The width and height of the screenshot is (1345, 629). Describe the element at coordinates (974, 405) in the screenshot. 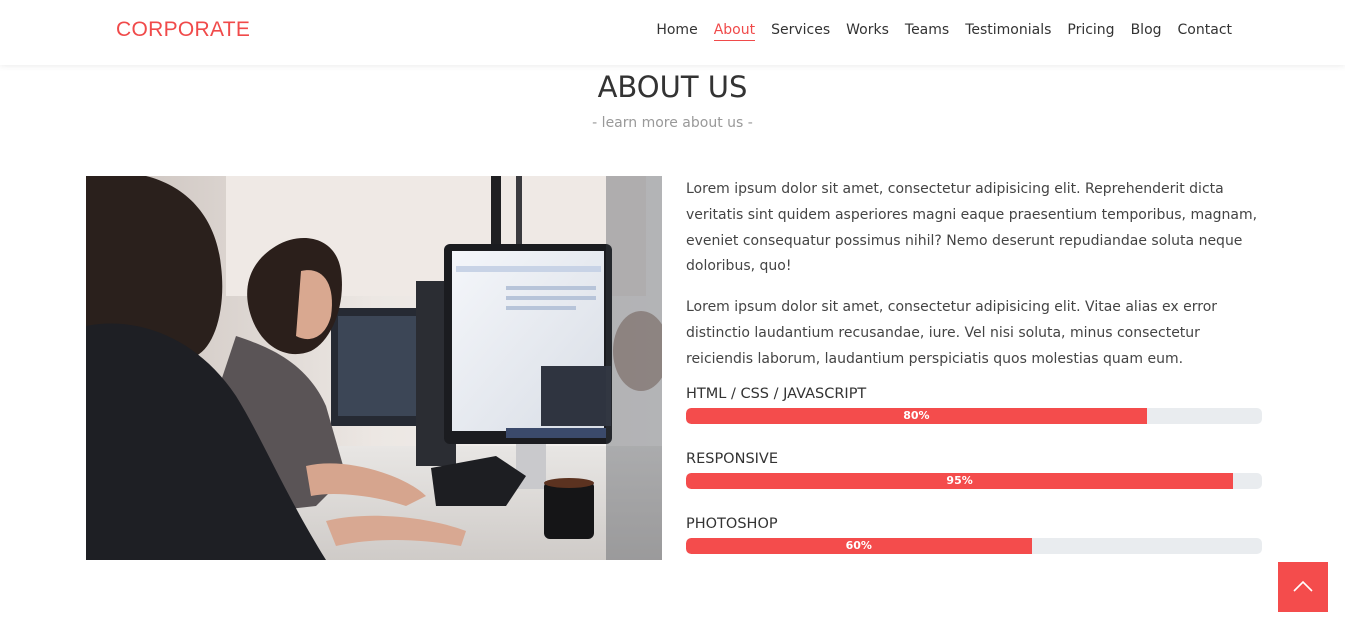

I see `skill-html-css-js: HTML / CSS / JAVASCRIPT 80%` at that location.